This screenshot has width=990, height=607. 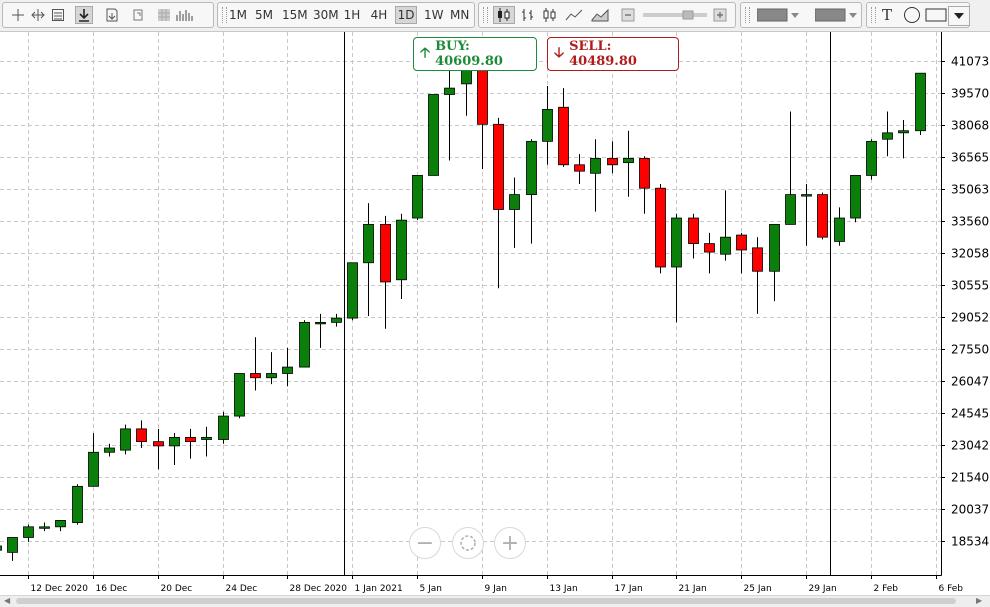 What do you see at coordinates (112, 15) in the screenshot?
I see `save-icon` at bounding box center [112, 15].